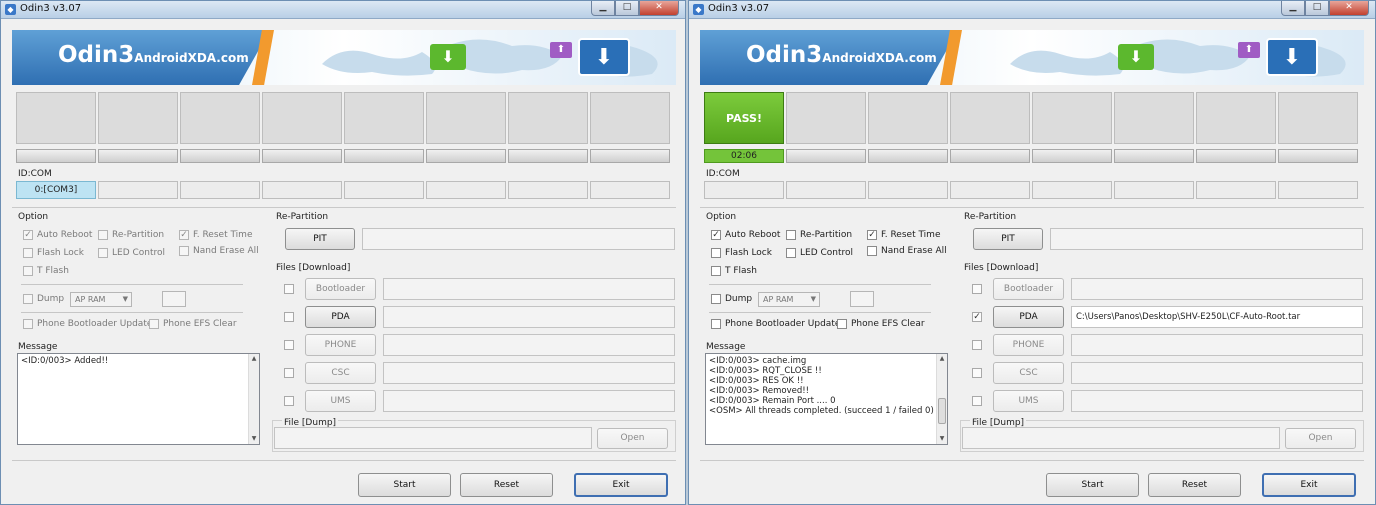  Describe the element at coordinates (193, 324) in the screenshot. I see `phone-efs-clear-checkbox: Phone EFS Clear` at that location.